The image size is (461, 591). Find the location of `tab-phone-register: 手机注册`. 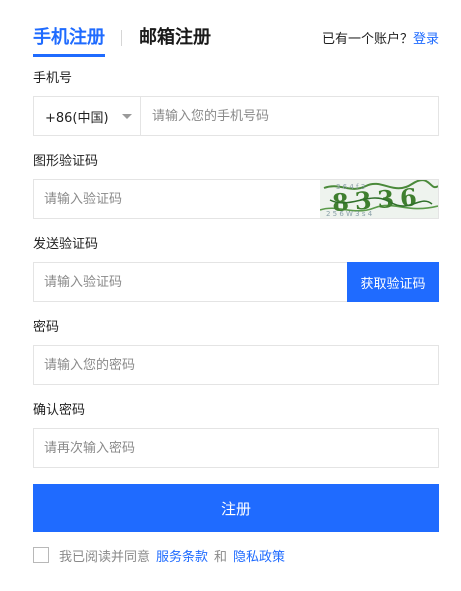

tab-phone-register: 手机注册 is located at coordinates (69, 38).